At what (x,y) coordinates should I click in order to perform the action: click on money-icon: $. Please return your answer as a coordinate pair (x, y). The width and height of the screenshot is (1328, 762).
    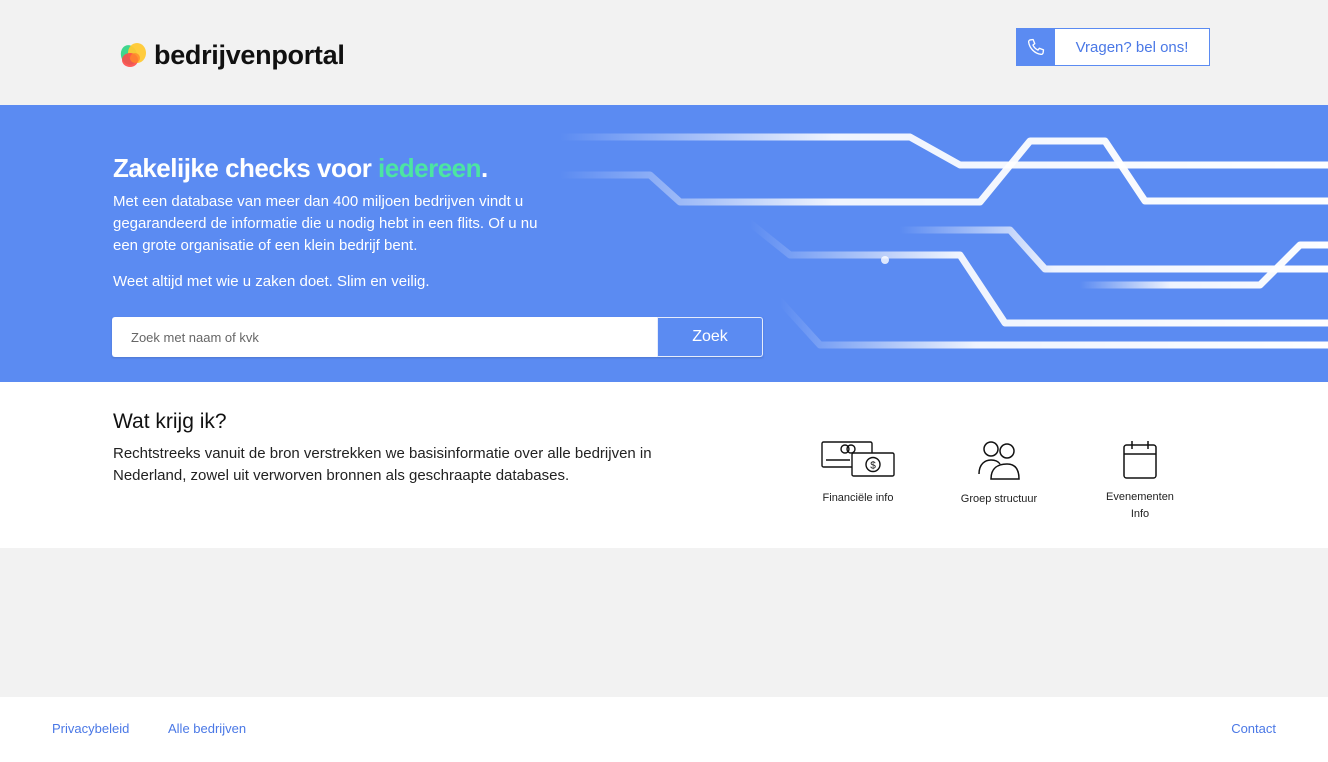
    Looking at the image, I should click on (858, 459).